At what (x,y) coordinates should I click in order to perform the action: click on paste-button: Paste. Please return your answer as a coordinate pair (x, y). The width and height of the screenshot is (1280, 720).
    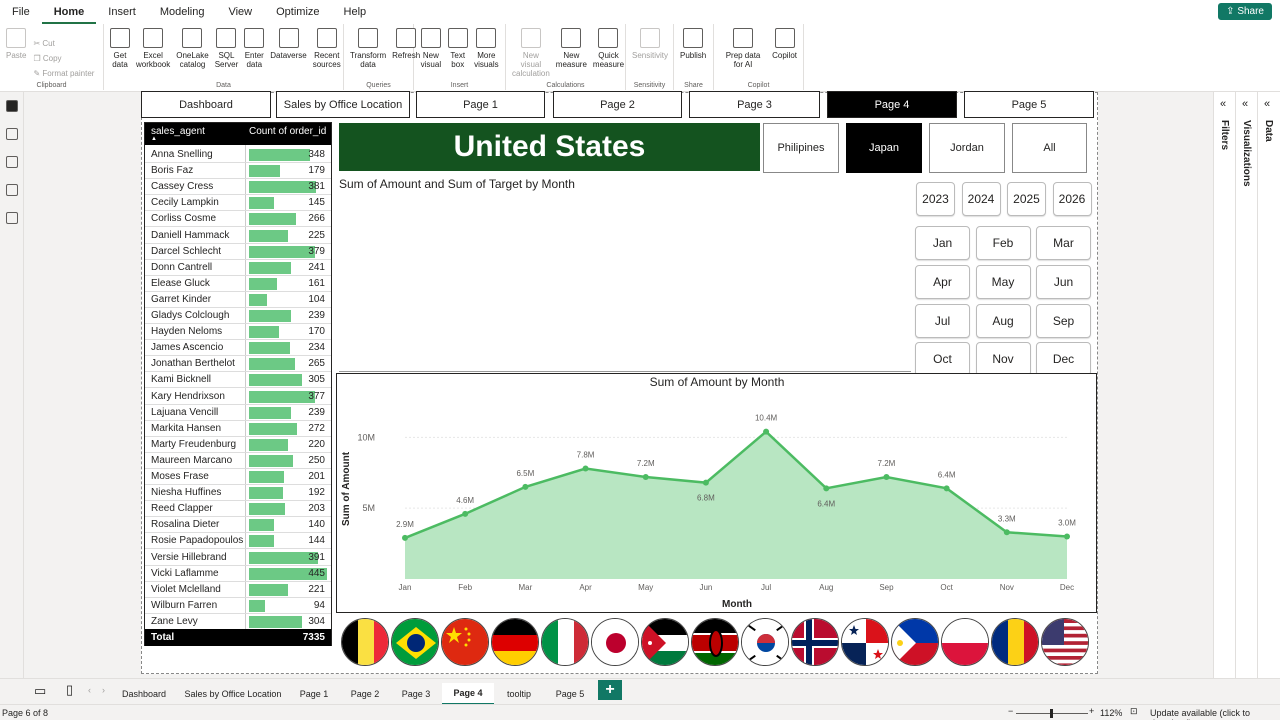
    Looking at the image, I should click on (16, 58).